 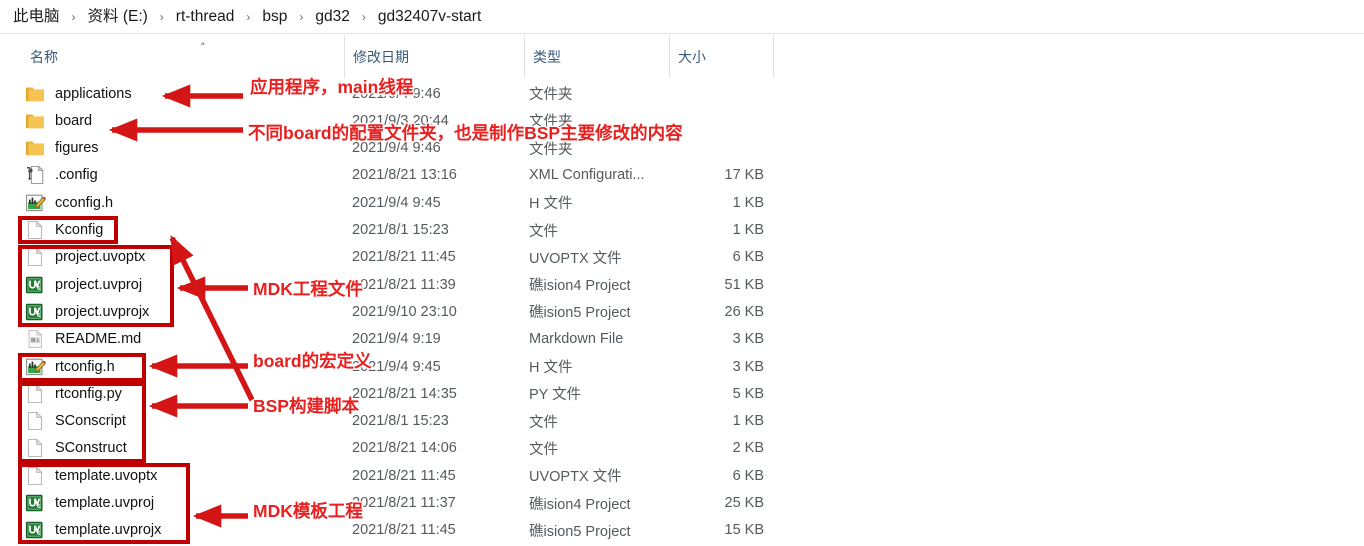 What do you see at coordinates (183, 230) in the screenshot?
I see `file-name-cell: Kconfig` at bounding box center [183, 230].